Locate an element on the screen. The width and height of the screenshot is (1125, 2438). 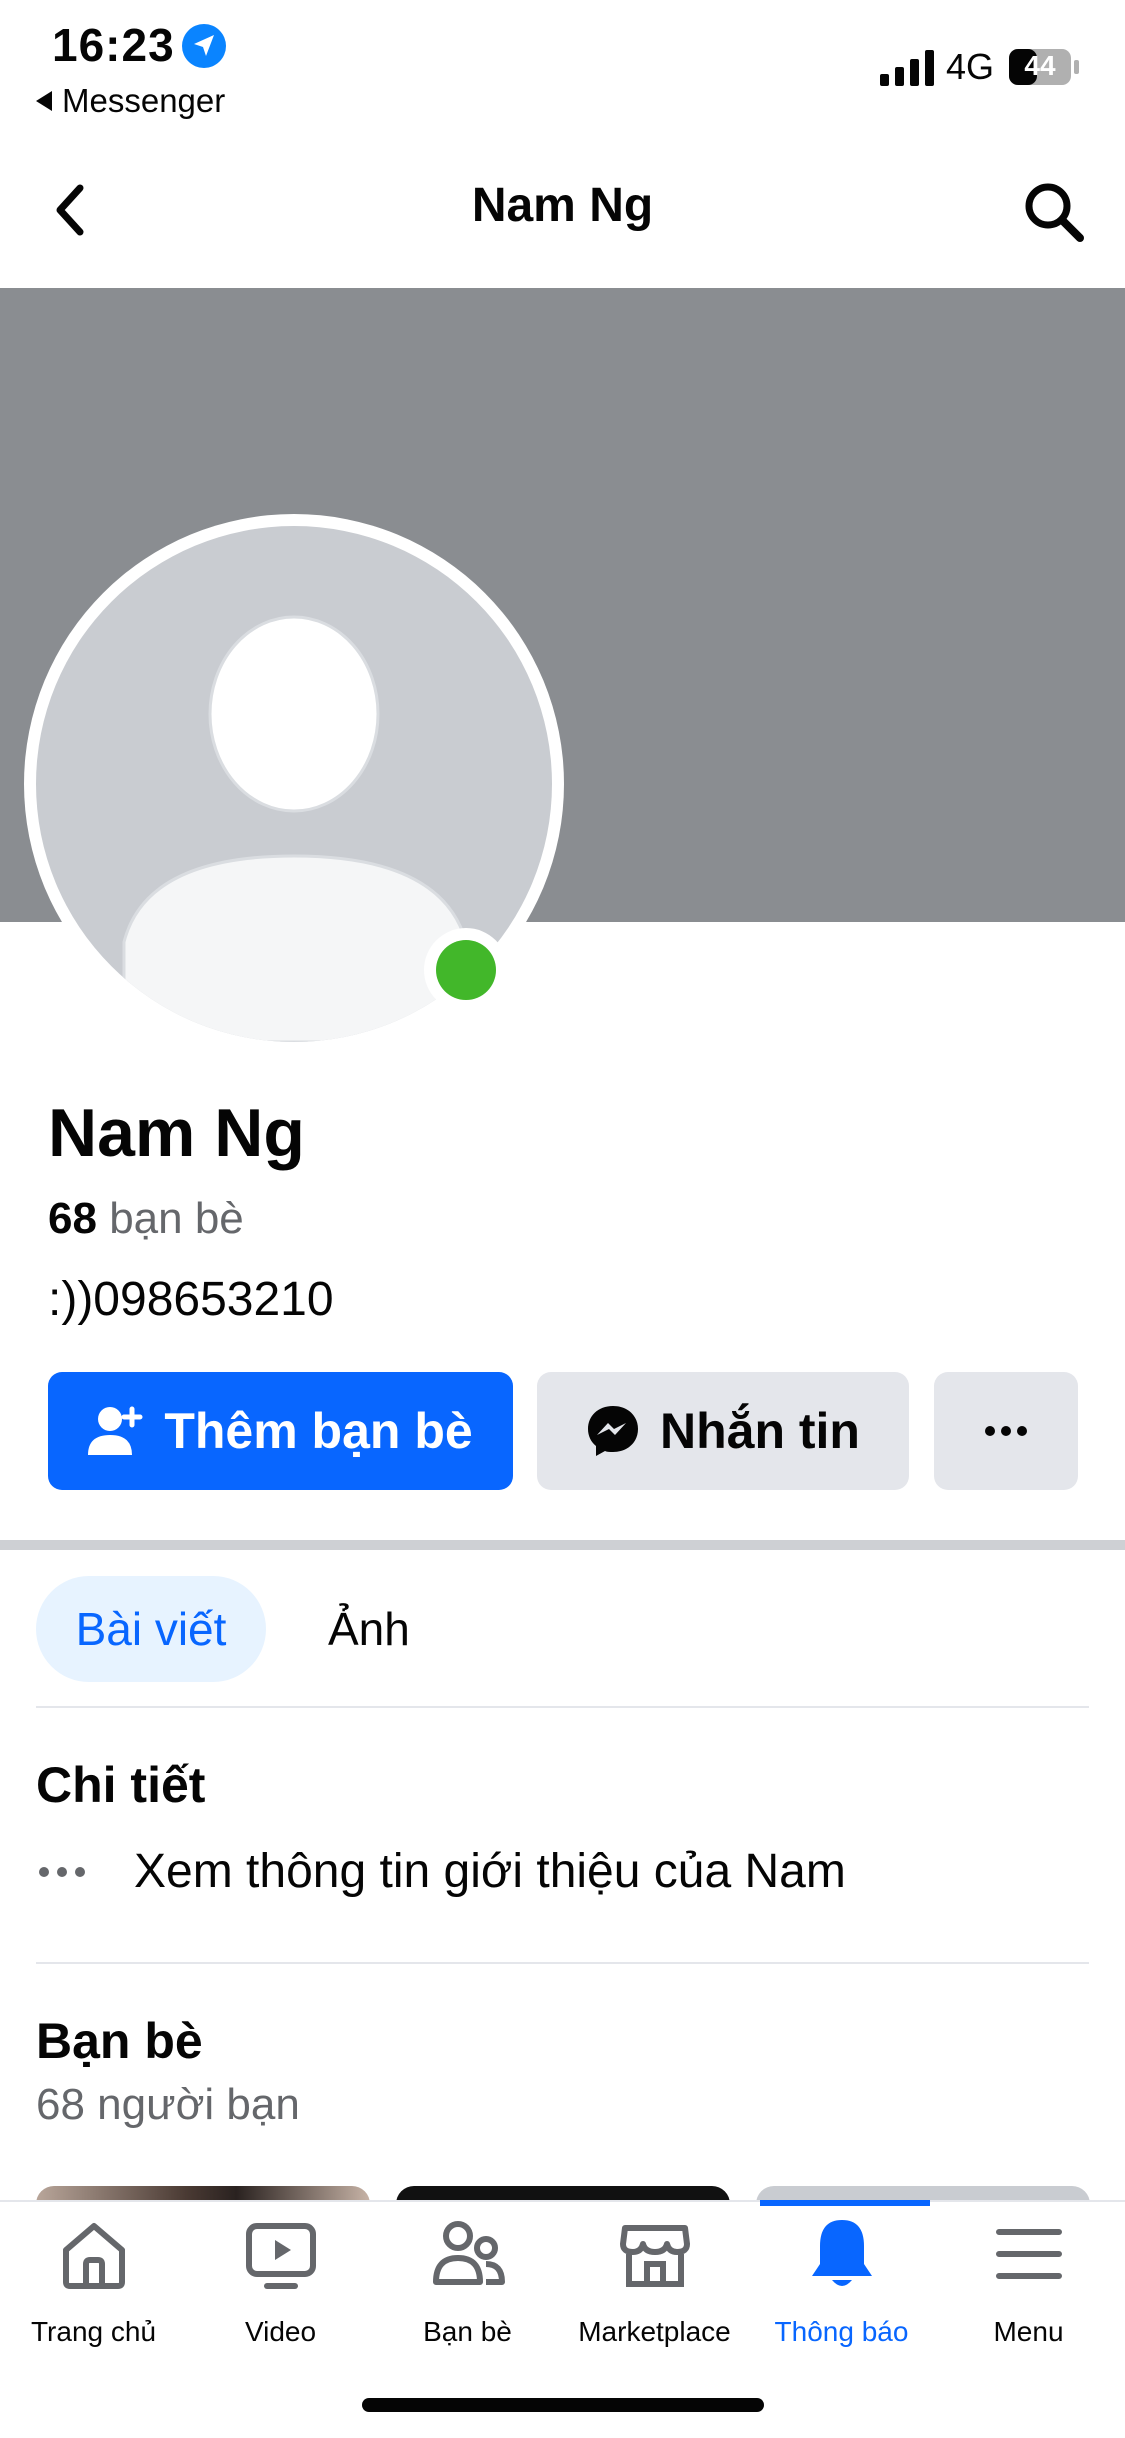
friend-count-line: 68 bạn bè is located at coordinates (146, 1219).